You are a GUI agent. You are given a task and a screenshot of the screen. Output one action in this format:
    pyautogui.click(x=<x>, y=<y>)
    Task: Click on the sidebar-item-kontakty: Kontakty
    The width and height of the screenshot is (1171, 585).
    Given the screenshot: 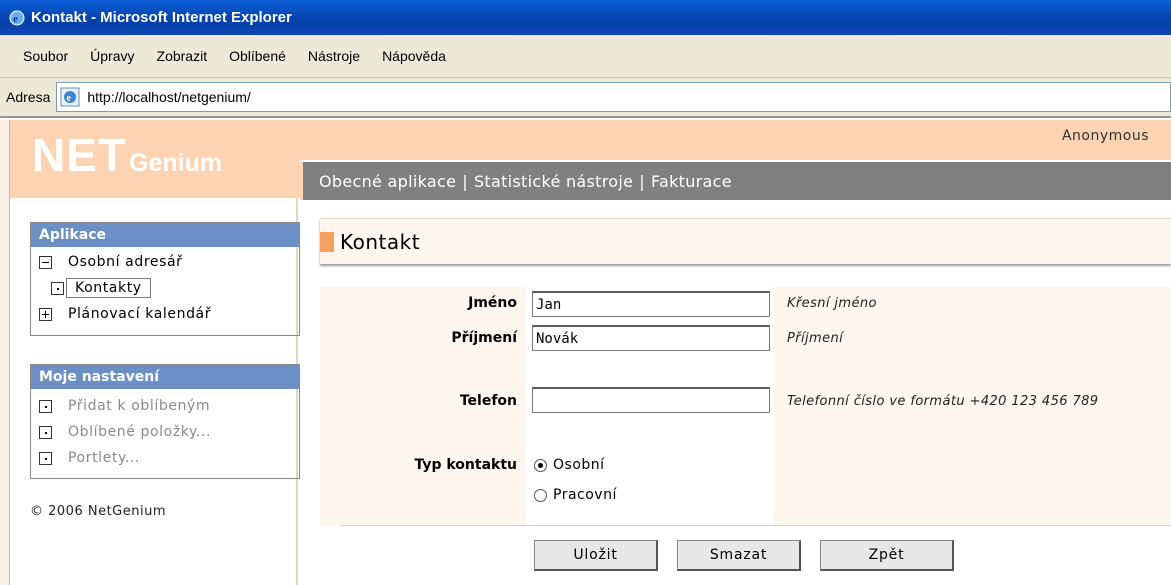 What is the action you would take?
    pyautogui.click(x=165, y=288)
    